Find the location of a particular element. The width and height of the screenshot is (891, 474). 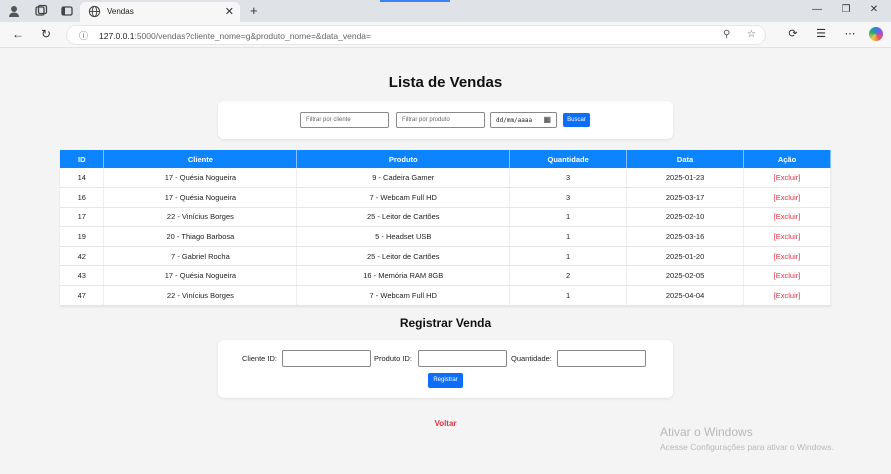

search-button: Buscar is located at coordinates (576, 120).